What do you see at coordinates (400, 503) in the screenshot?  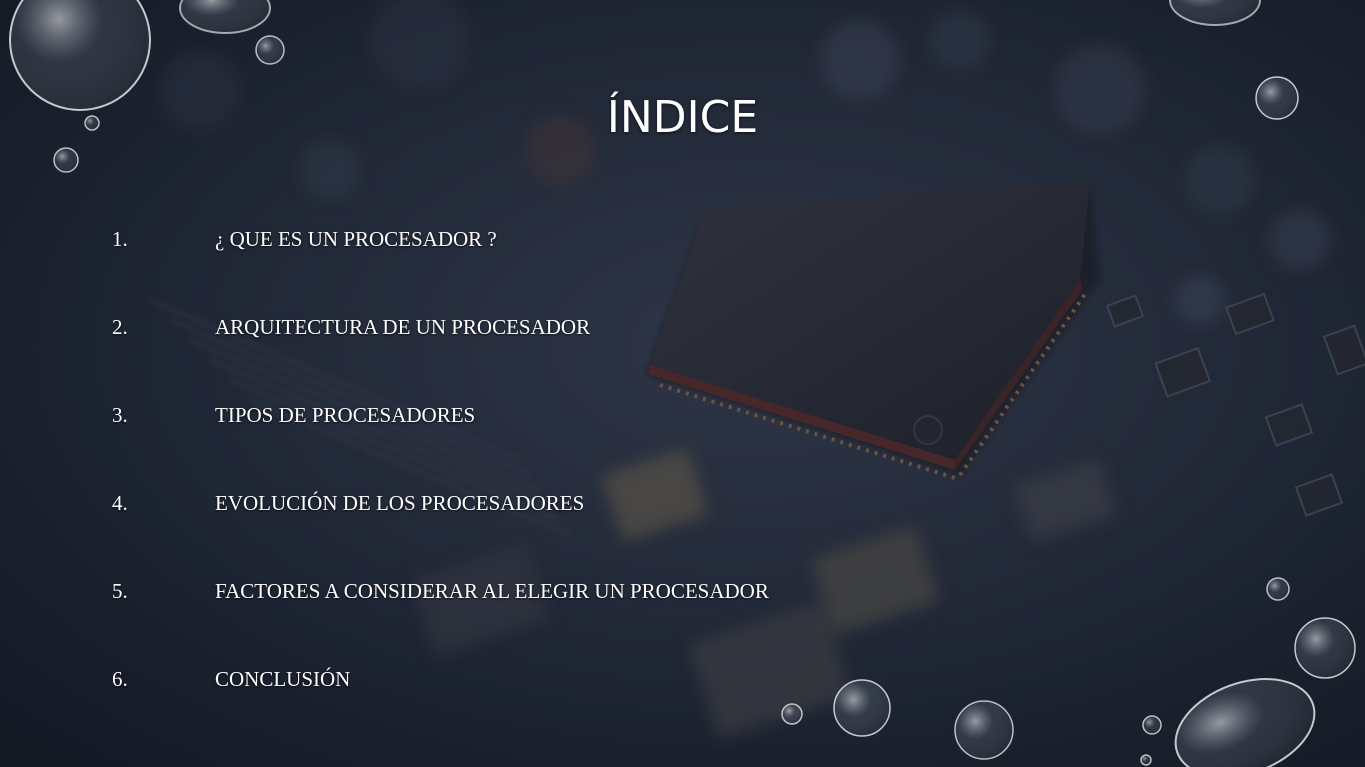 I see `index-item-label: EVOLUCIÓN DE LOS PROCESADORES` at bounding box center [400, 503].